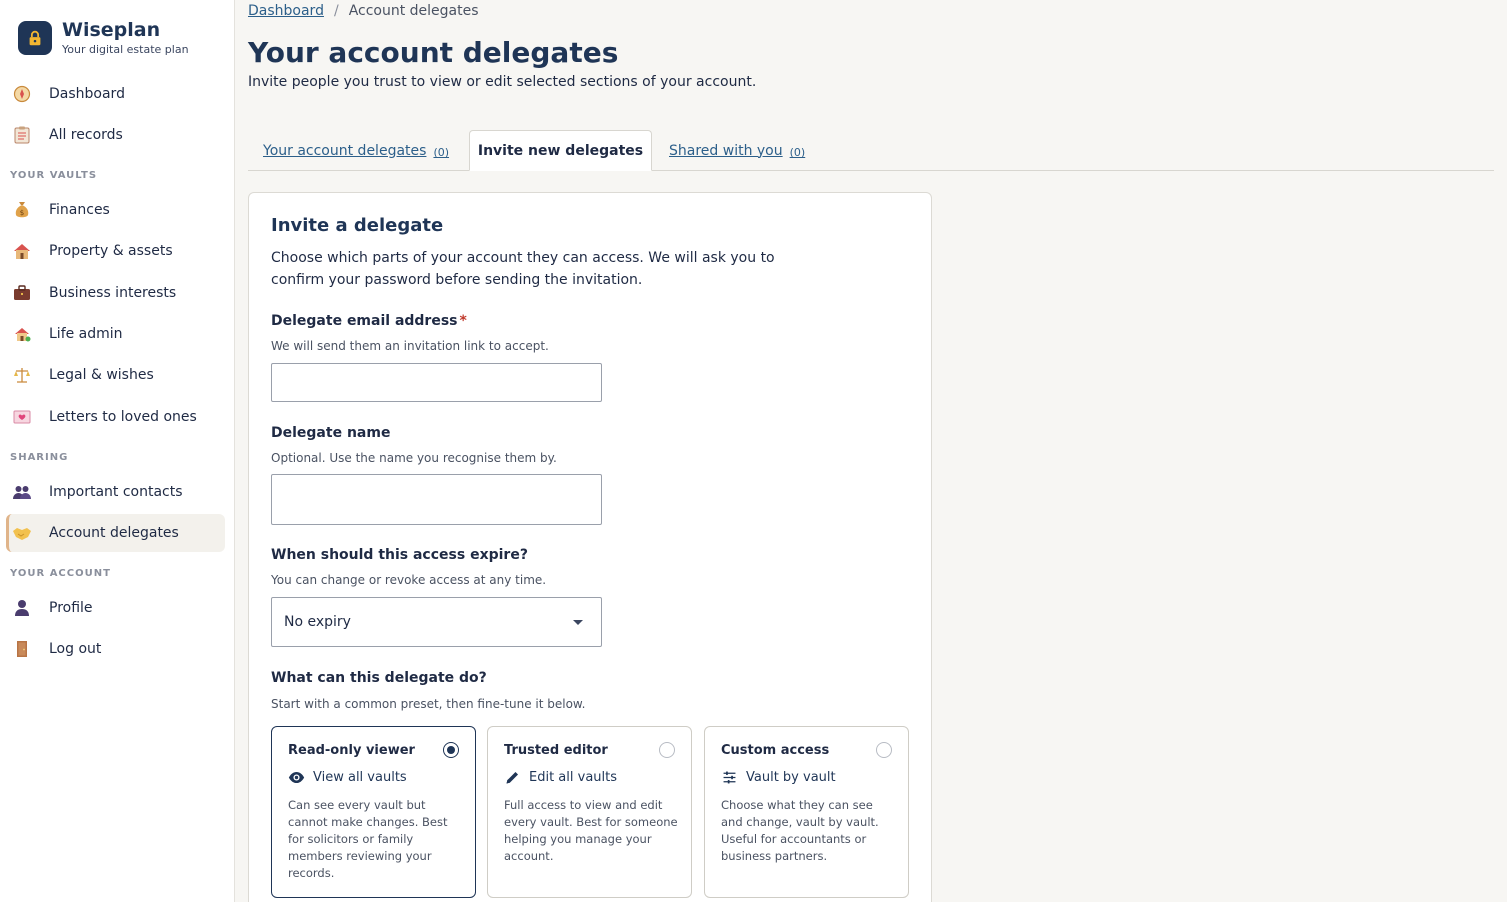 This screenshot has width=1507, height=902. What do you see at coordinates (22, 492) in the screenshot?
I see `people-icon` at bounding box center [22, 492].